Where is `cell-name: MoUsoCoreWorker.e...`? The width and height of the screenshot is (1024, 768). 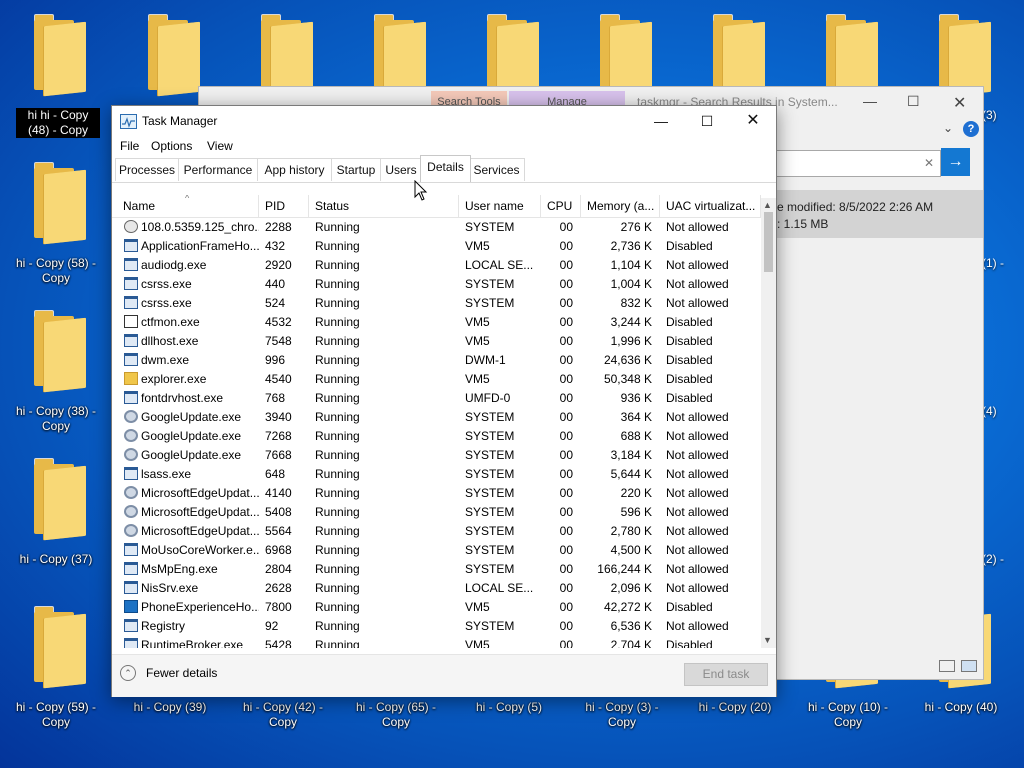 cell-name: MoUsoCoreWorker.e... is located at coordinates (188, 550).